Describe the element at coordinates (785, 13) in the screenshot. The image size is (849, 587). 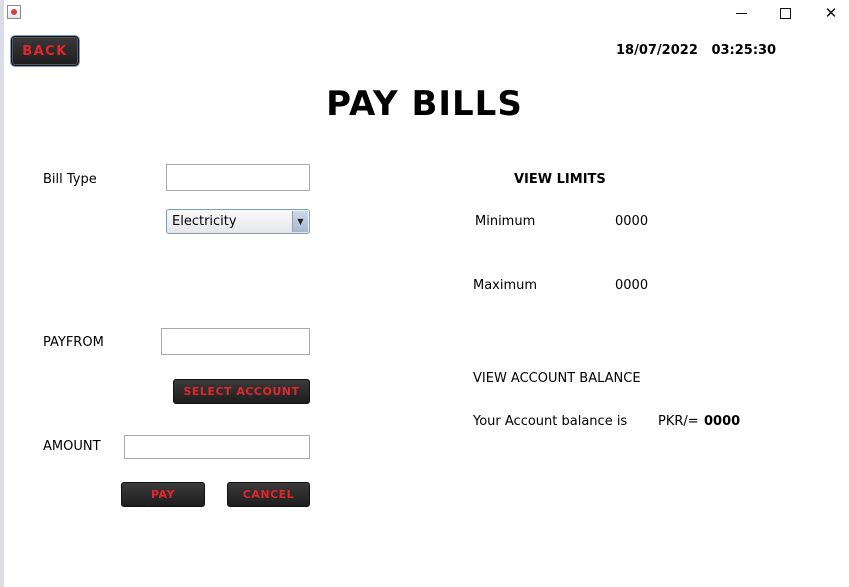
I see `maximize-icon` at that location.